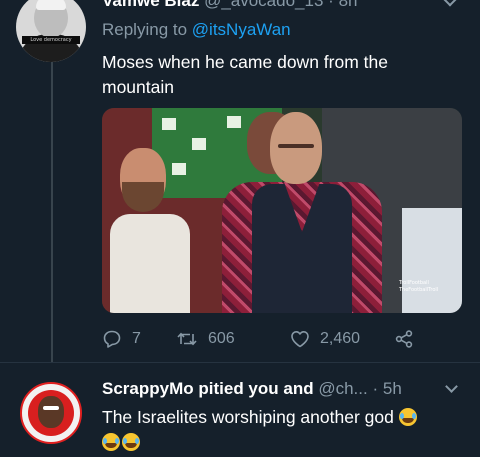  Describe the element at coordinates (300, 339) in the screenshot. I see `like-icon` at that location.